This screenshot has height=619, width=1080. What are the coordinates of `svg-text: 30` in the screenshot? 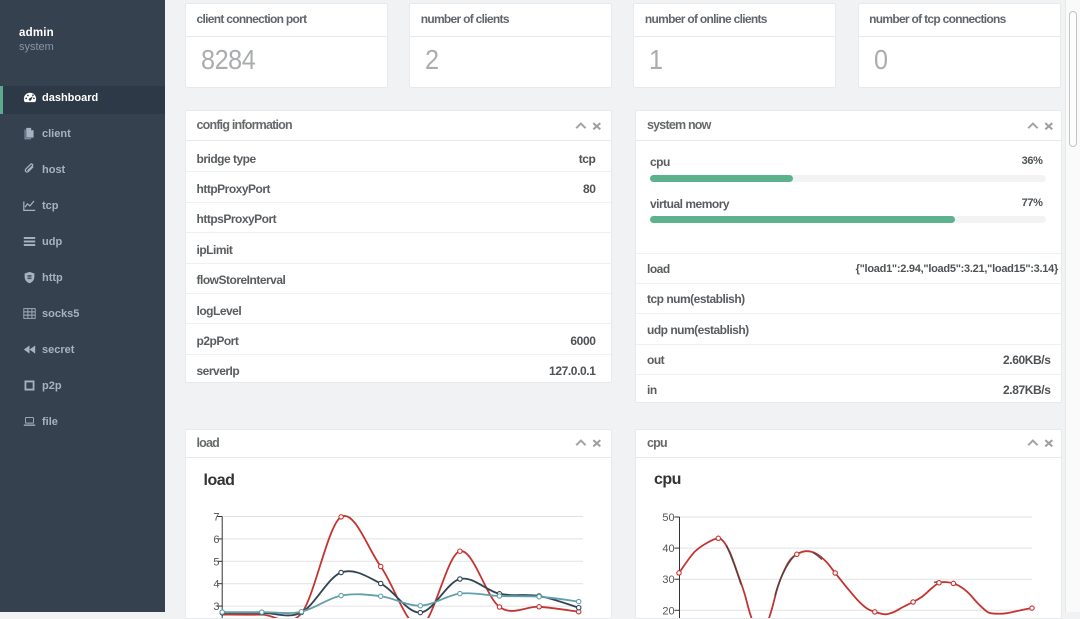 It's located at (668, 580).